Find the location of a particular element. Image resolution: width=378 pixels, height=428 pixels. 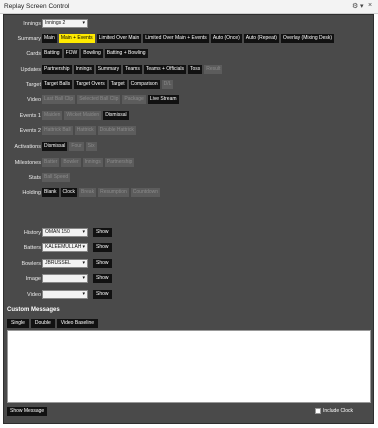

video2-dropdown: ▾ is located at coordinates (65, 294).